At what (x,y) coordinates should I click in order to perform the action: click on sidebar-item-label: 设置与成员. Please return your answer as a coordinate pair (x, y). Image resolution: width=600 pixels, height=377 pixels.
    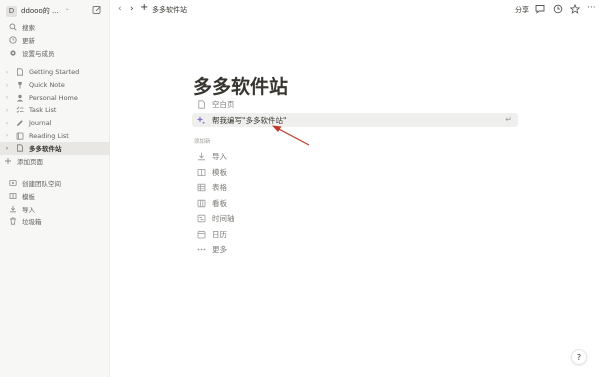
    Looking at the image, I should click on (38, 53).